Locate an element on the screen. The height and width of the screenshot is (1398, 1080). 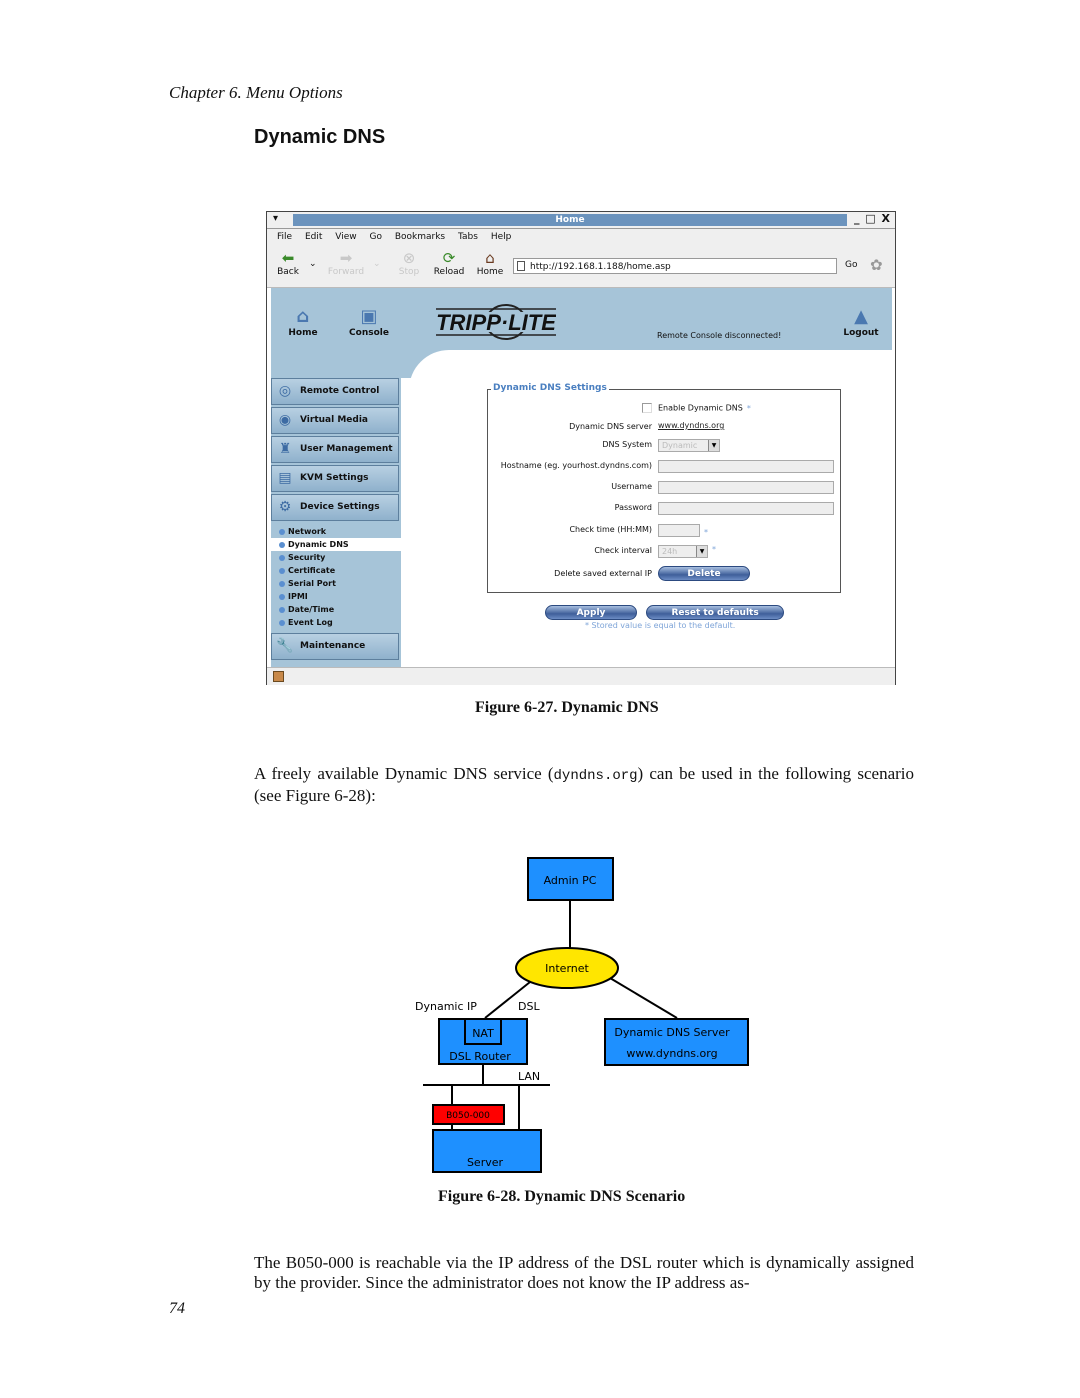
header-home-button: ⌂ Home is located at coordinates (303, 322).